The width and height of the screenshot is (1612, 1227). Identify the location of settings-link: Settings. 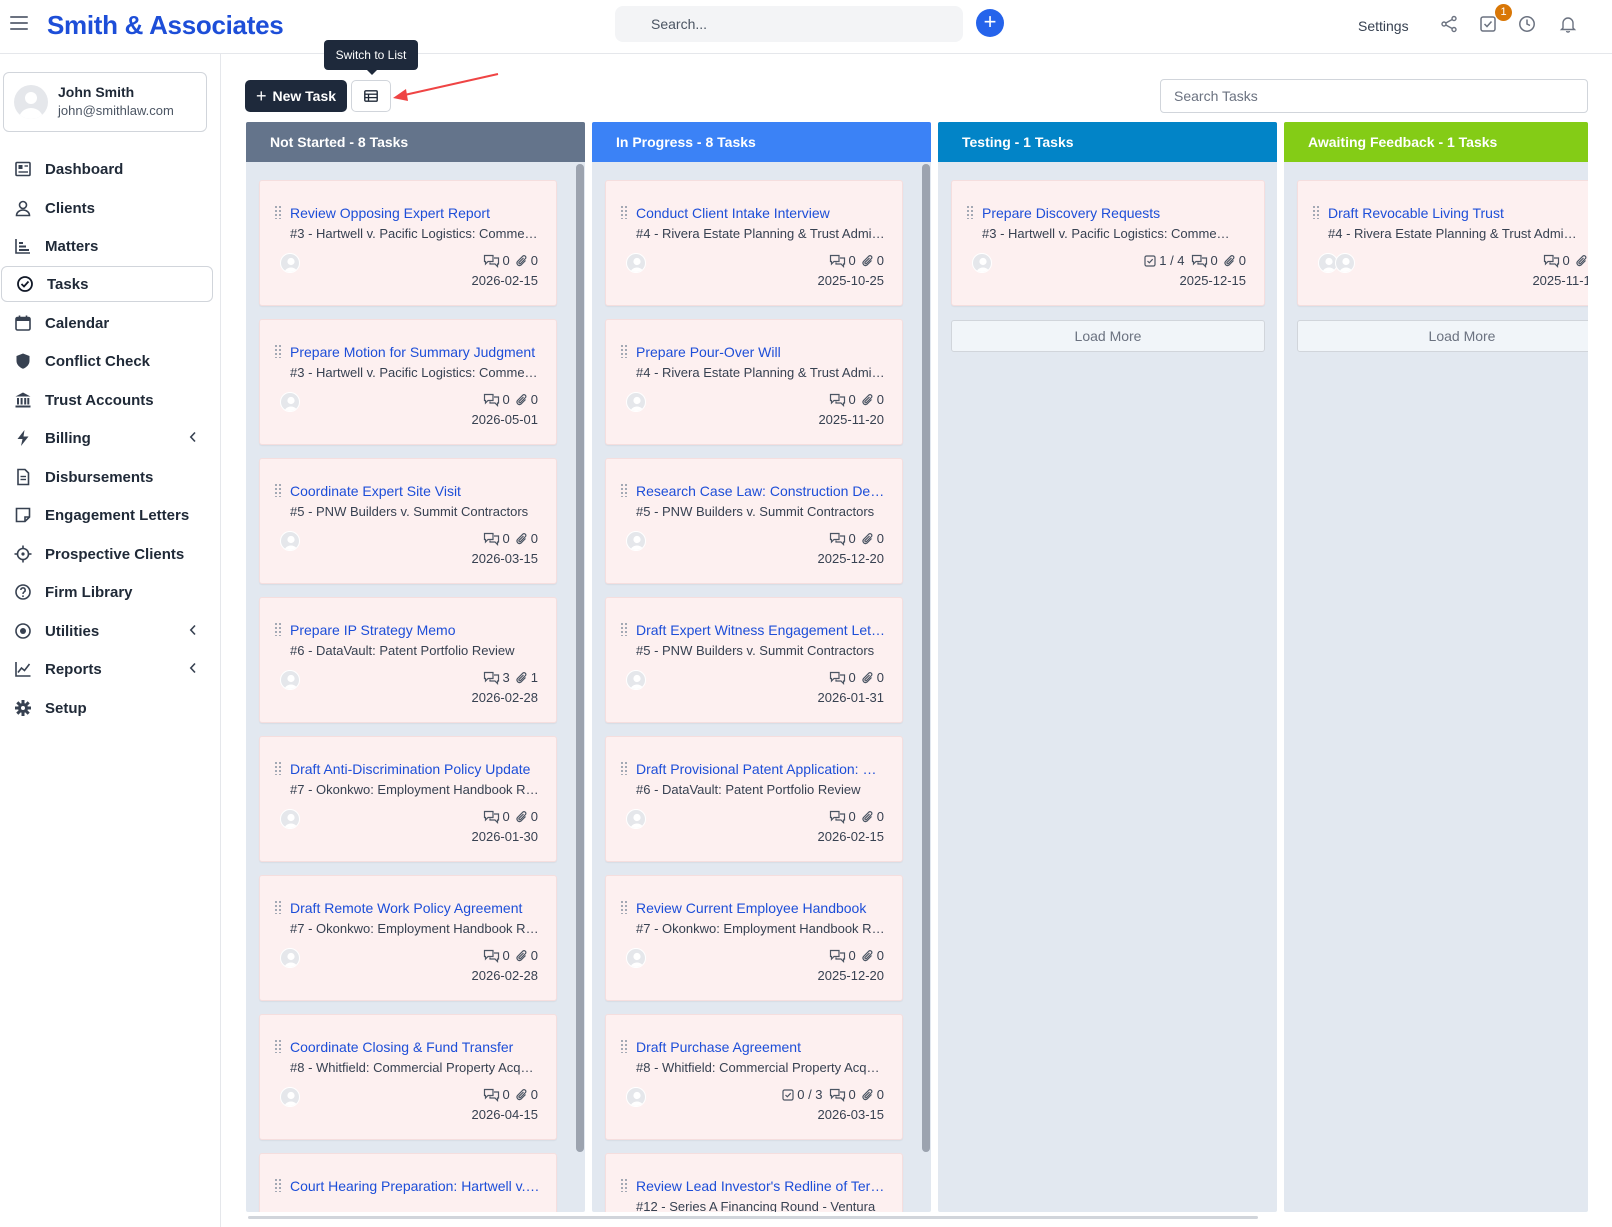
(1383, 26).